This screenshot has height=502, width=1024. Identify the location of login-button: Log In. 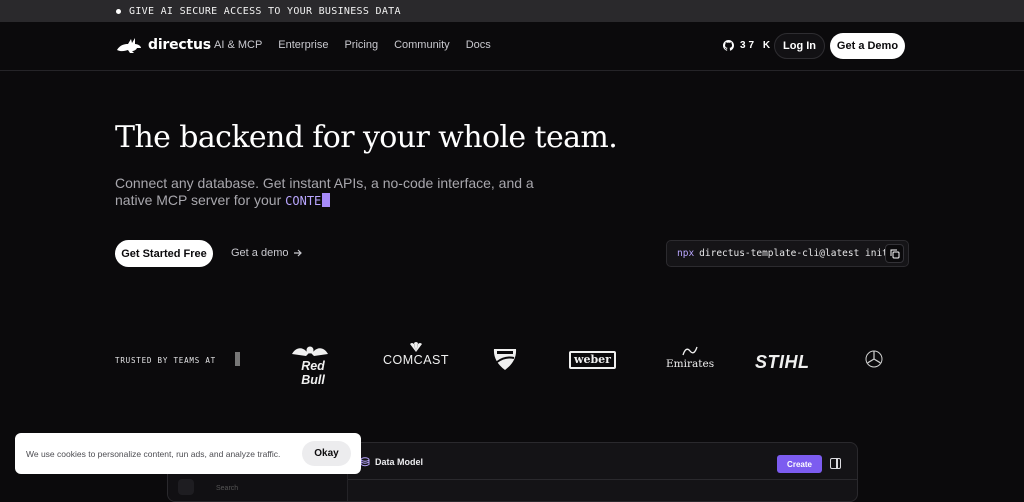
(799, 46).